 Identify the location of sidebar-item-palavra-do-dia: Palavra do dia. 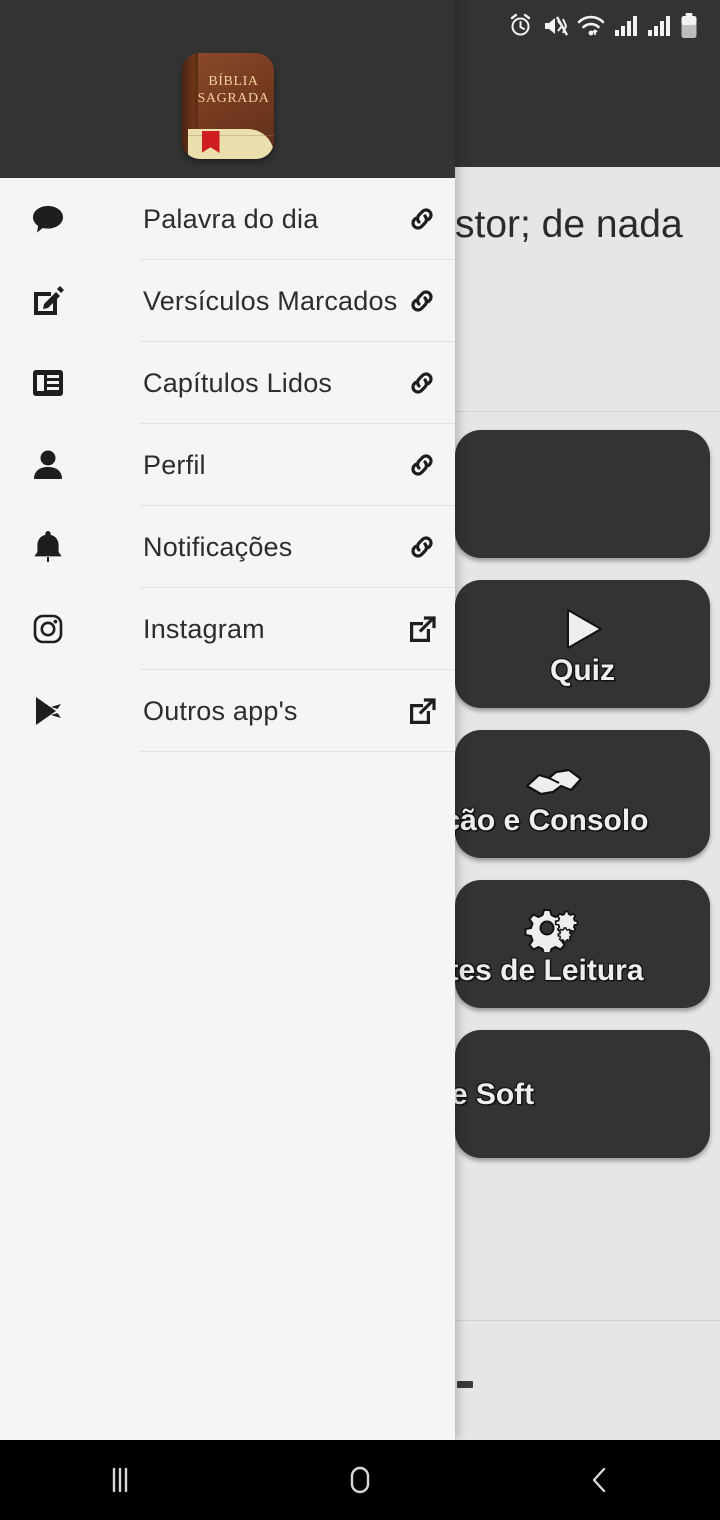
(227, 219).